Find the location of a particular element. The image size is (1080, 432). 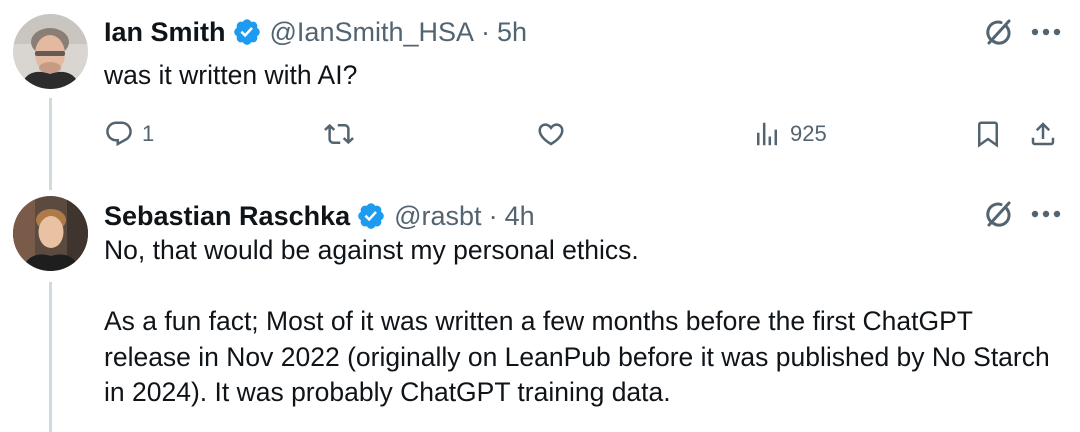

share-button is located at coordinates (1043, 134).